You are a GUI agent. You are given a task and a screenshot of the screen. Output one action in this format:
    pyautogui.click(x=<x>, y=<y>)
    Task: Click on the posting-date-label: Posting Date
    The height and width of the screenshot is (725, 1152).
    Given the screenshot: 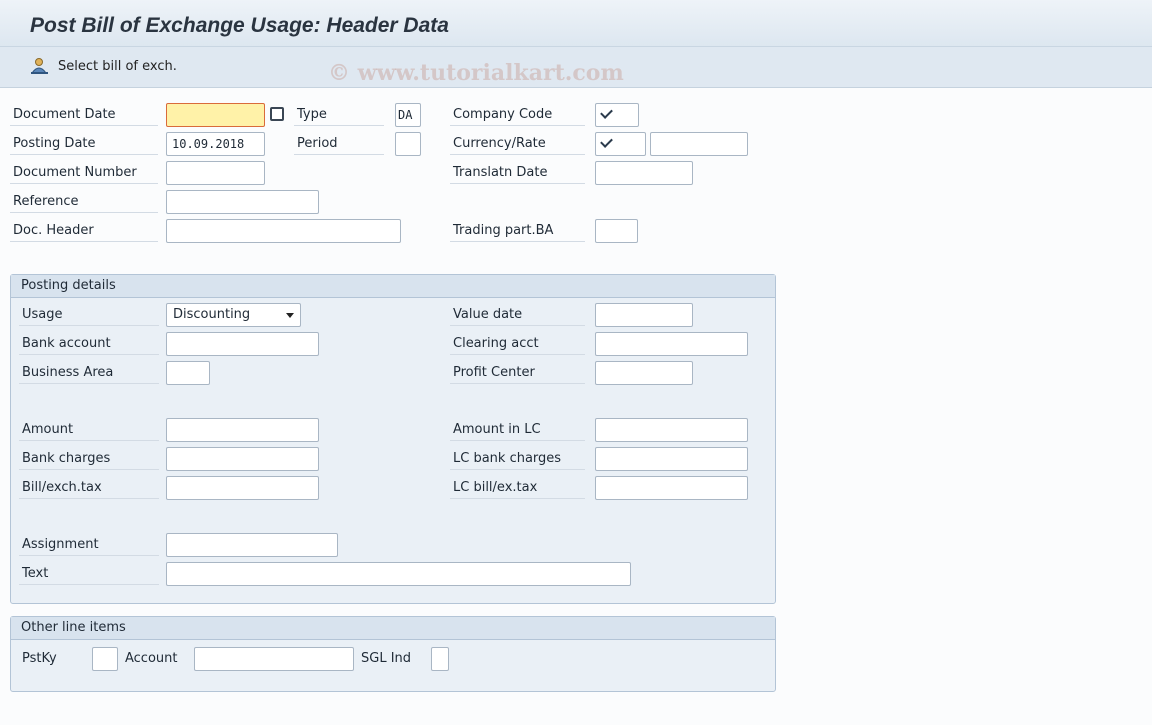 What is the action you would take?
    pyautogui.click(x=84, y=144)
    